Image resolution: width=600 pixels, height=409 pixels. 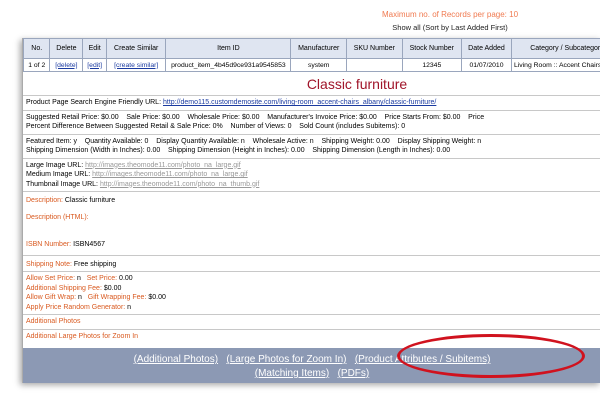 I want to click on shipping-note-value: Free shipping, so click(x=95, y=264).